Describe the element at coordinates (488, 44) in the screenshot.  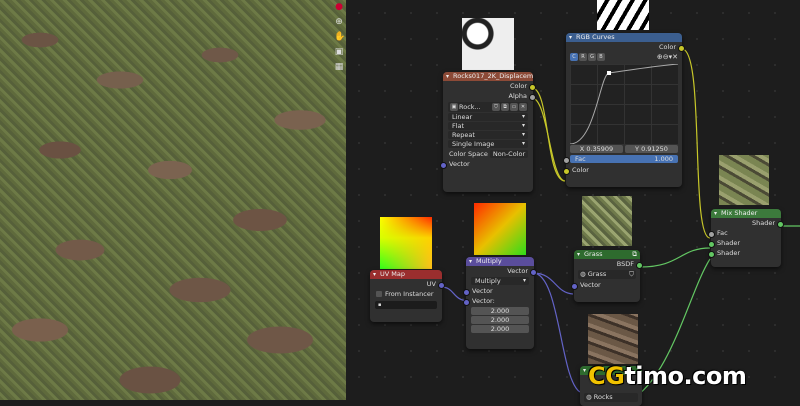
I see `displacement-preview` at that location.